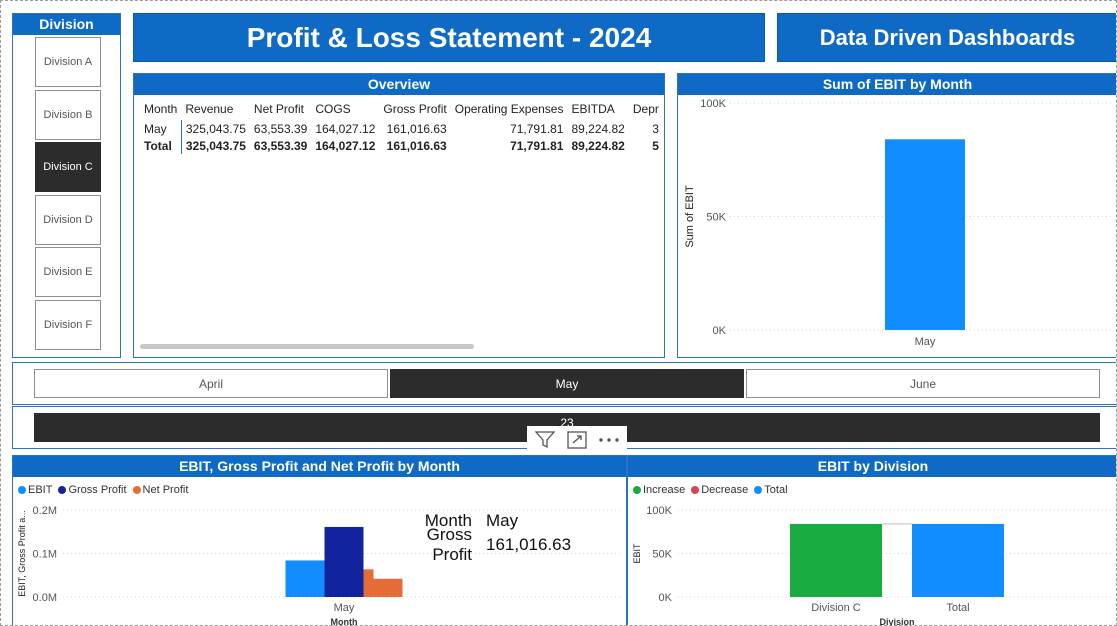 The height and width of the screenshot is (626, 1117). I want to click on division-button-division-f: Division F, so click(68, 325).